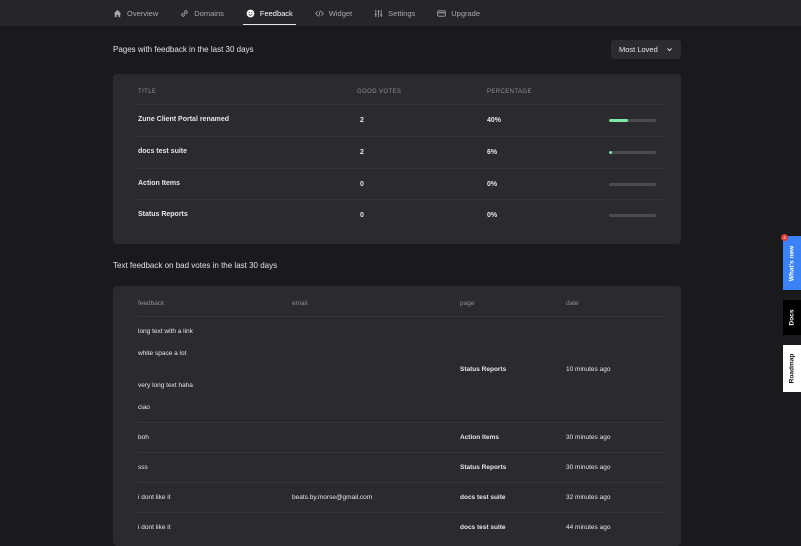  I want to click on feedback-text-line: long text with a link, so click(165, 331).